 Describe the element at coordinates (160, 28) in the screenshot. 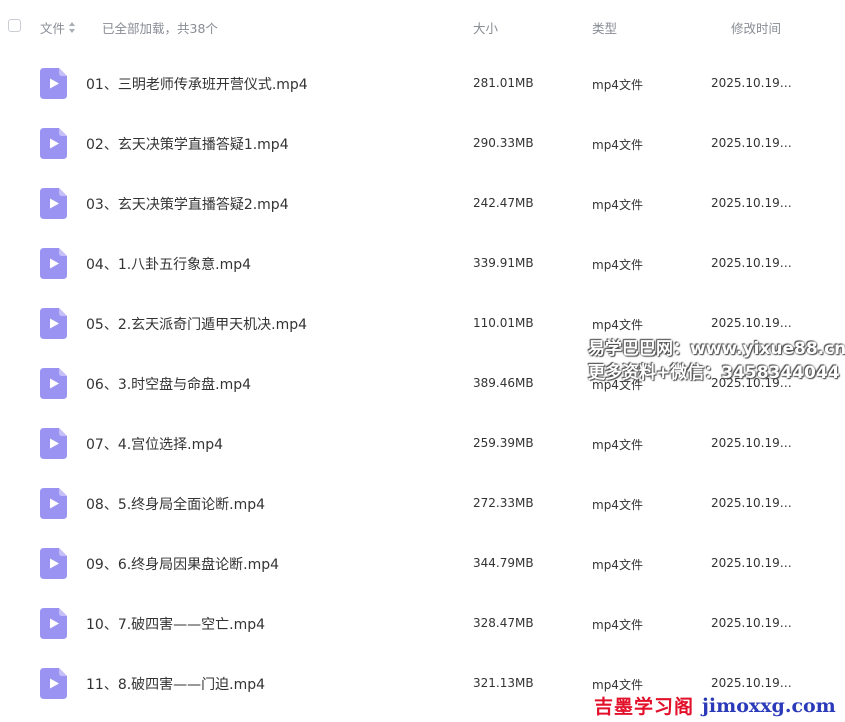

I see `loaded-count-text: 已全部加载，共38个` at that location.